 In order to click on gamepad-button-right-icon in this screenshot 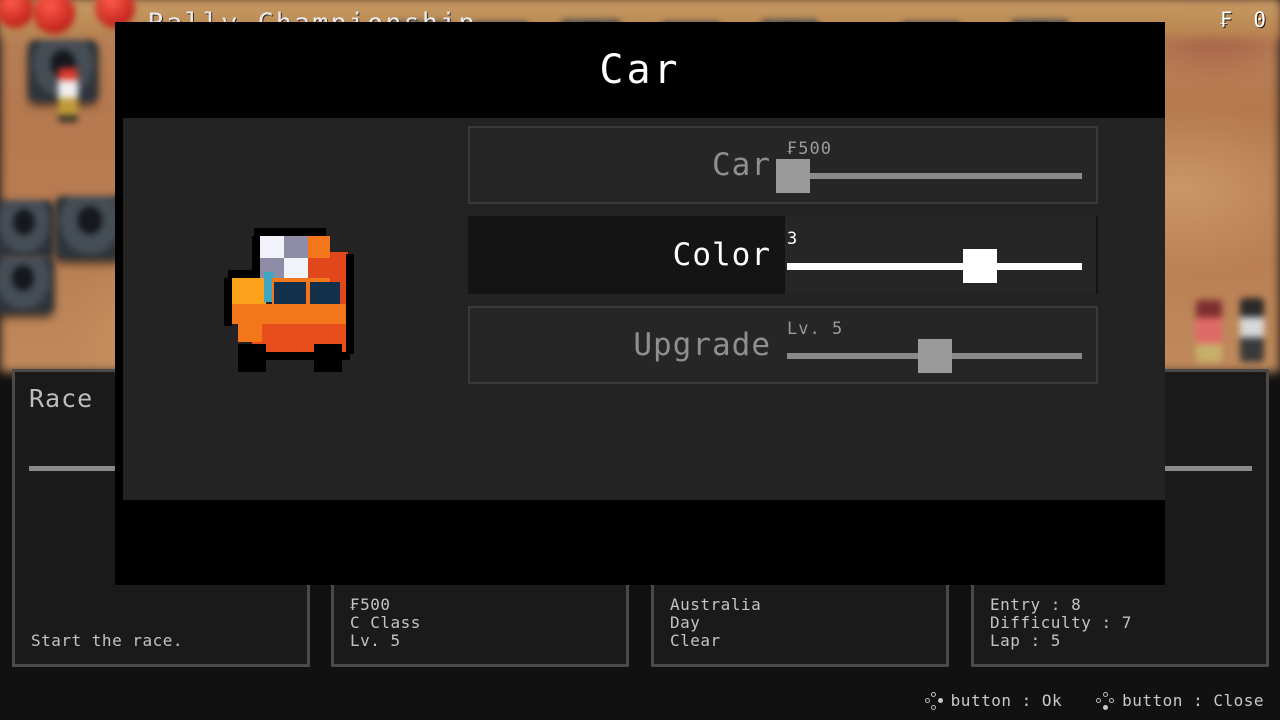, I will do `click(933, 700)`.